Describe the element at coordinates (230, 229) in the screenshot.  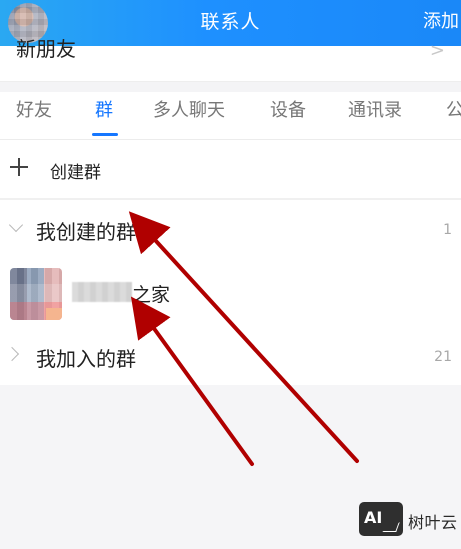
I see `created-groups-section: 我创建的群 1` at that location.